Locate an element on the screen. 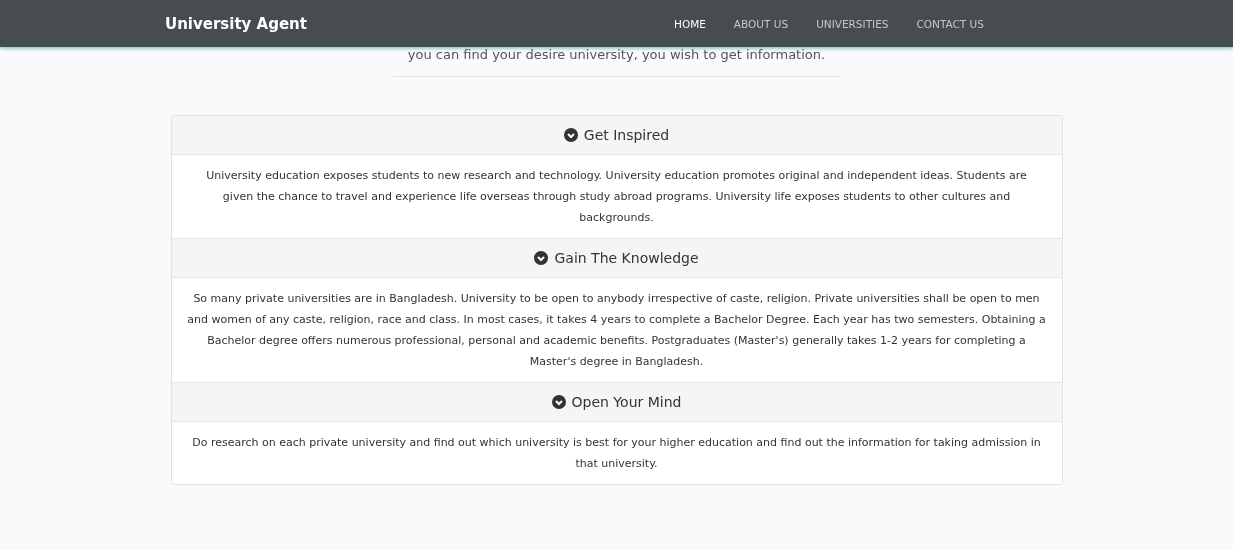 The width and height of the screenshot is (1233, 550). nav-link: ABOUT US is located at coordinates (761, 23).